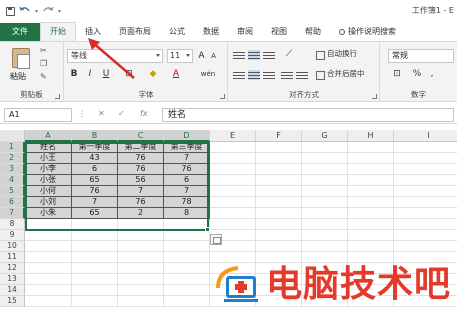 This screenshot has height=315, width=457. Describe the element at coordinates (187, 180) in the screenshot. I see `table-cell: 6` at that location.